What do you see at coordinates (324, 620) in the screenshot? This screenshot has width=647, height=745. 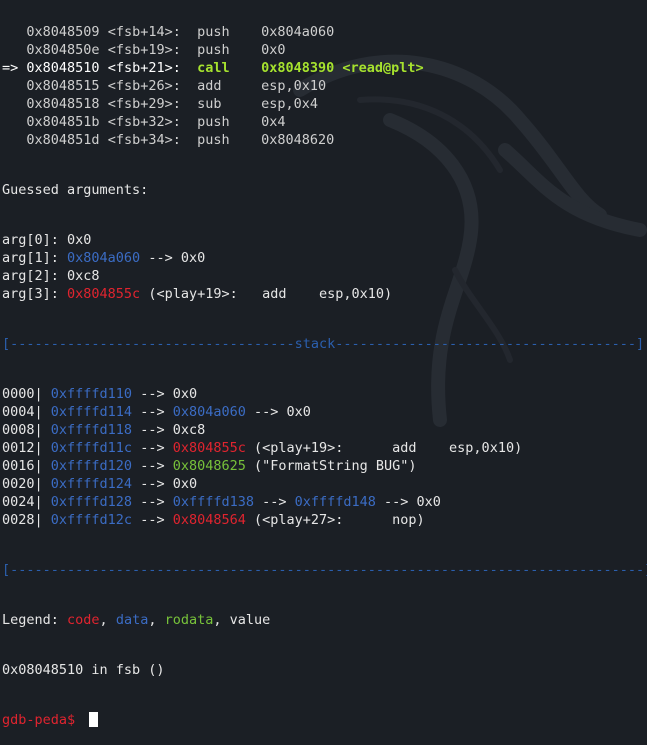 I see `legend-line: Legend: code, data, rodata, value` at bounding box center [324, 620].